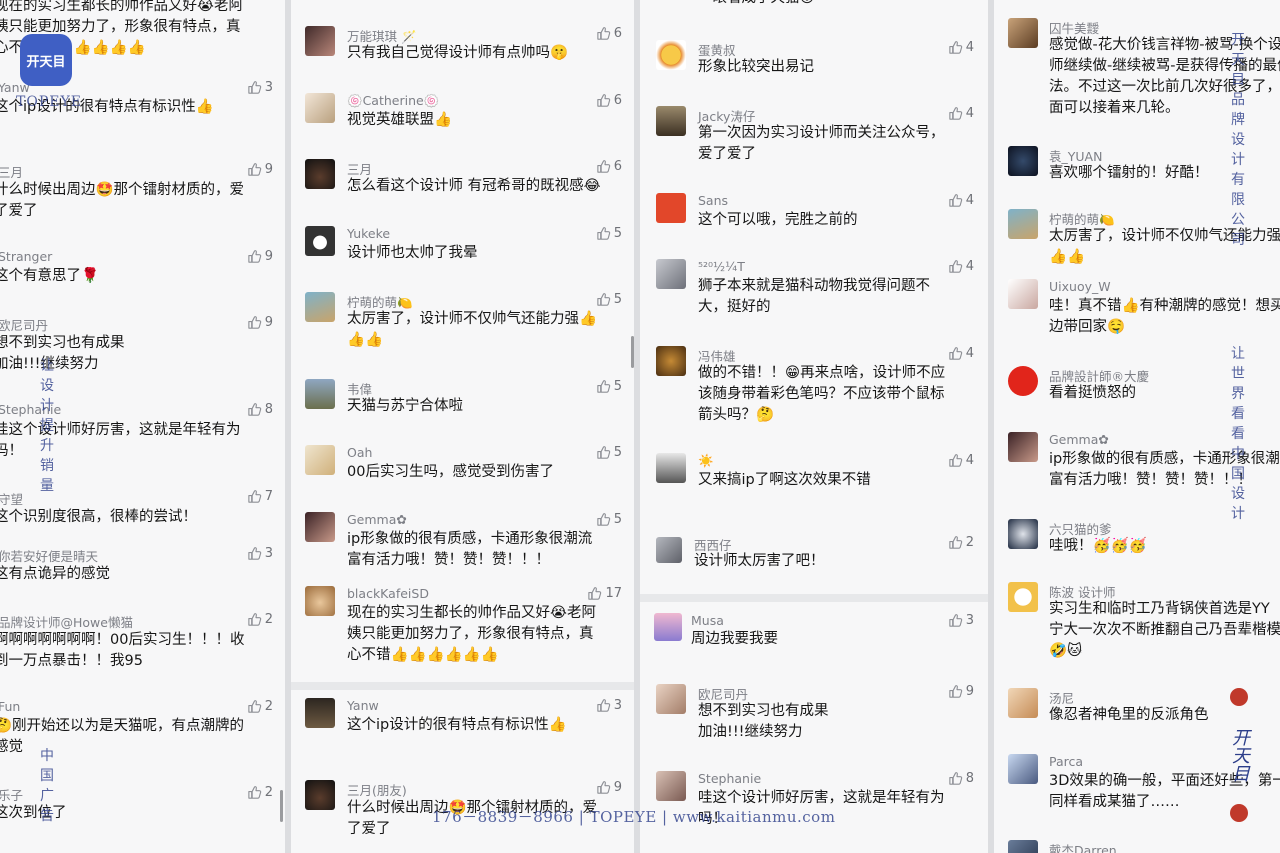 The height and width of the screenshot is (853, 1280). Describe the element at coordinates (721, 266) in the screenshot. I see `comment-author: ⁵²⁰½¼T` at that location.